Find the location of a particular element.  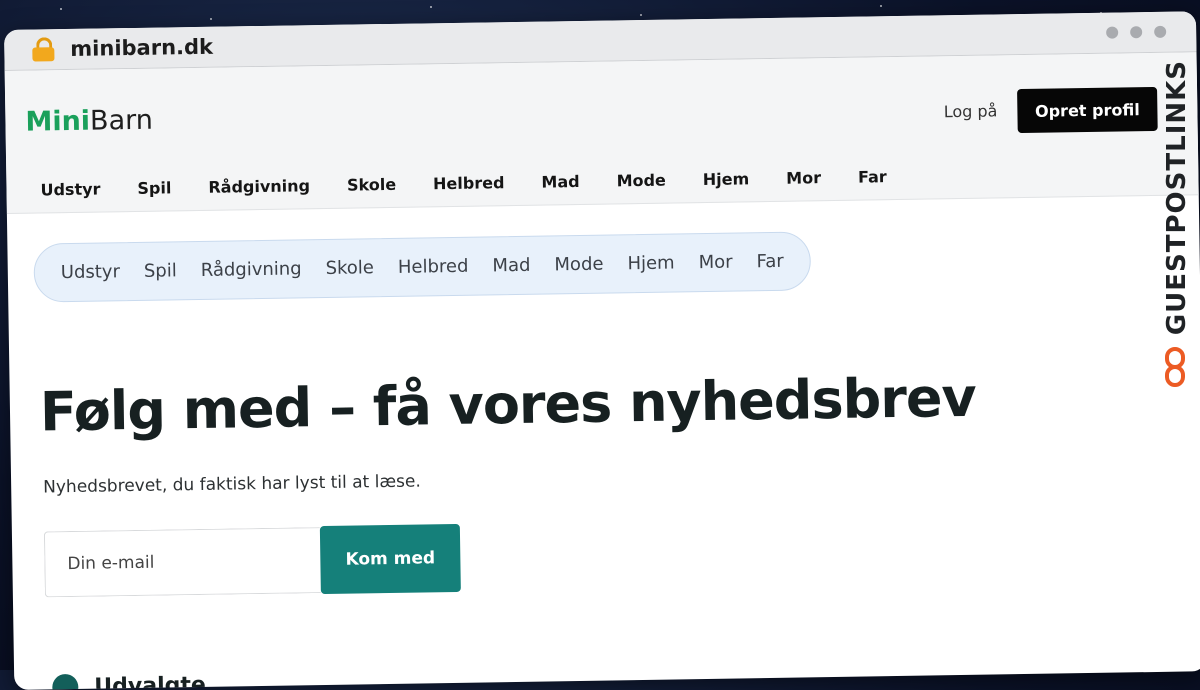

lock-icon is located at coordinates (43, 49).